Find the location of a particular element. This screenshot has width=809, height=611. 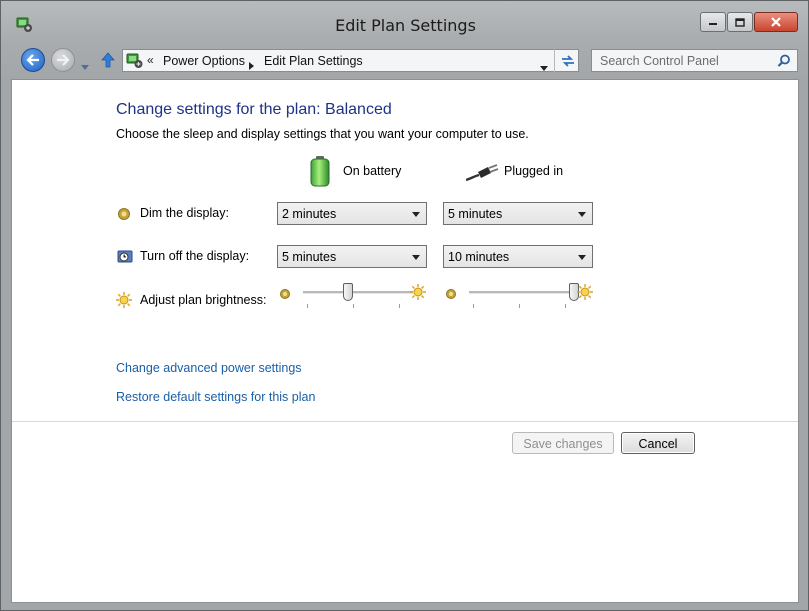

refresh-icon is located at coordinates (567, 60).